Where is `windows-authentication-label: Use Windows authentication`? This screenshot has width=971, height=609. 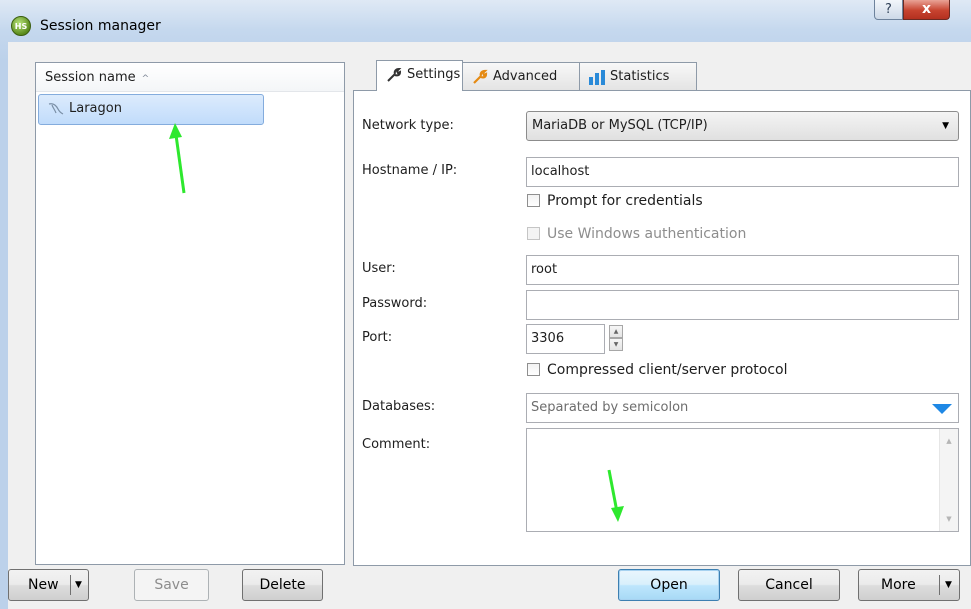
windows-authentication-label: Use Windows authentication is located at coordinates (647, 234).